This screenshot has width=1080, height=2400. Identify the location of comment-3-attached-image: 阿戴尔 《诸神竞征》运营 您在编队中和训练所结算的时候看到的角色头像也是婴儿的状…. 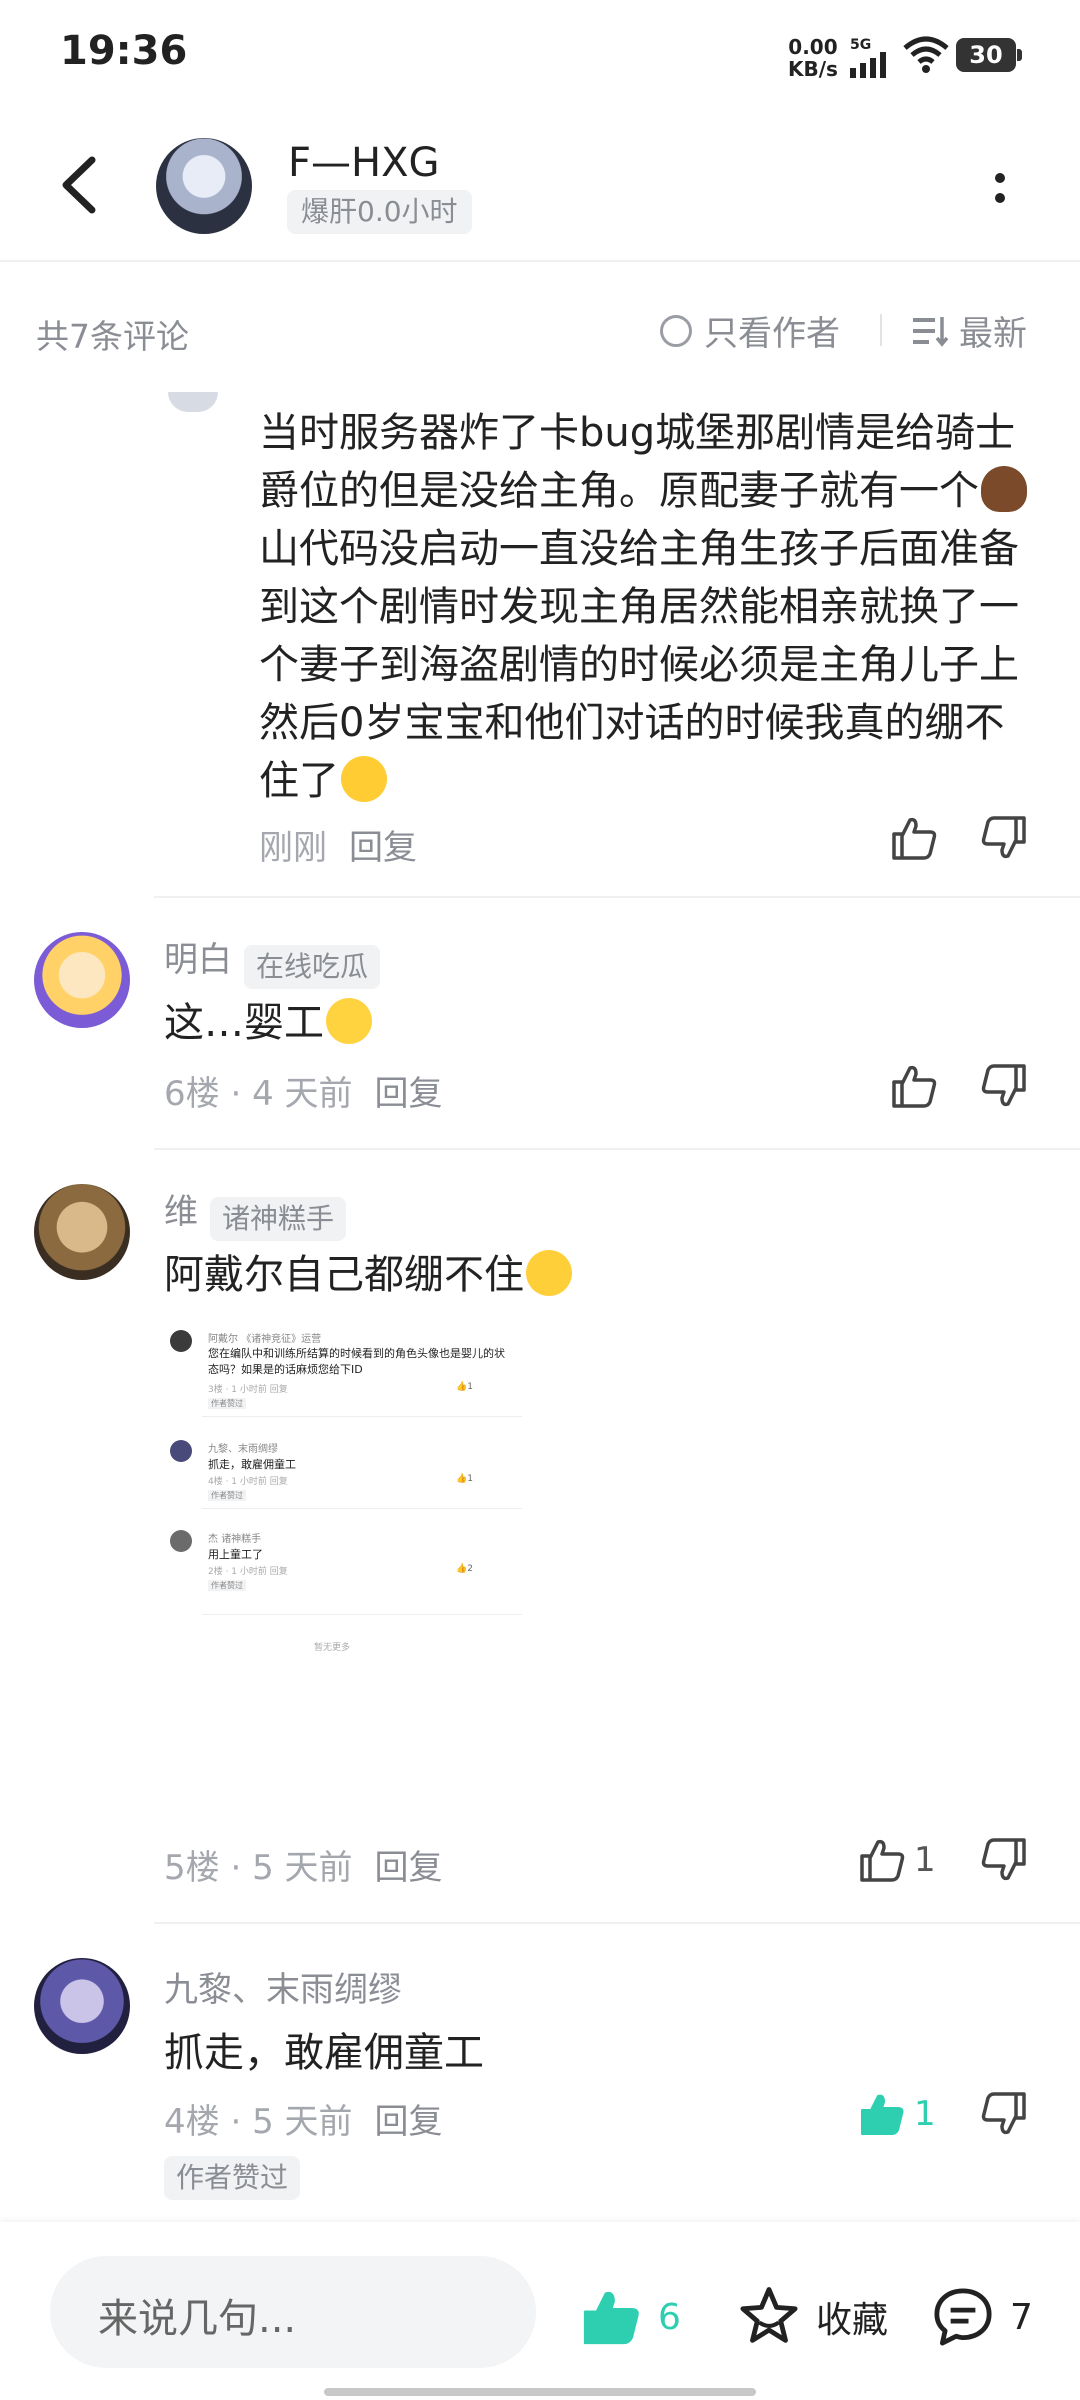
(347, 1488).